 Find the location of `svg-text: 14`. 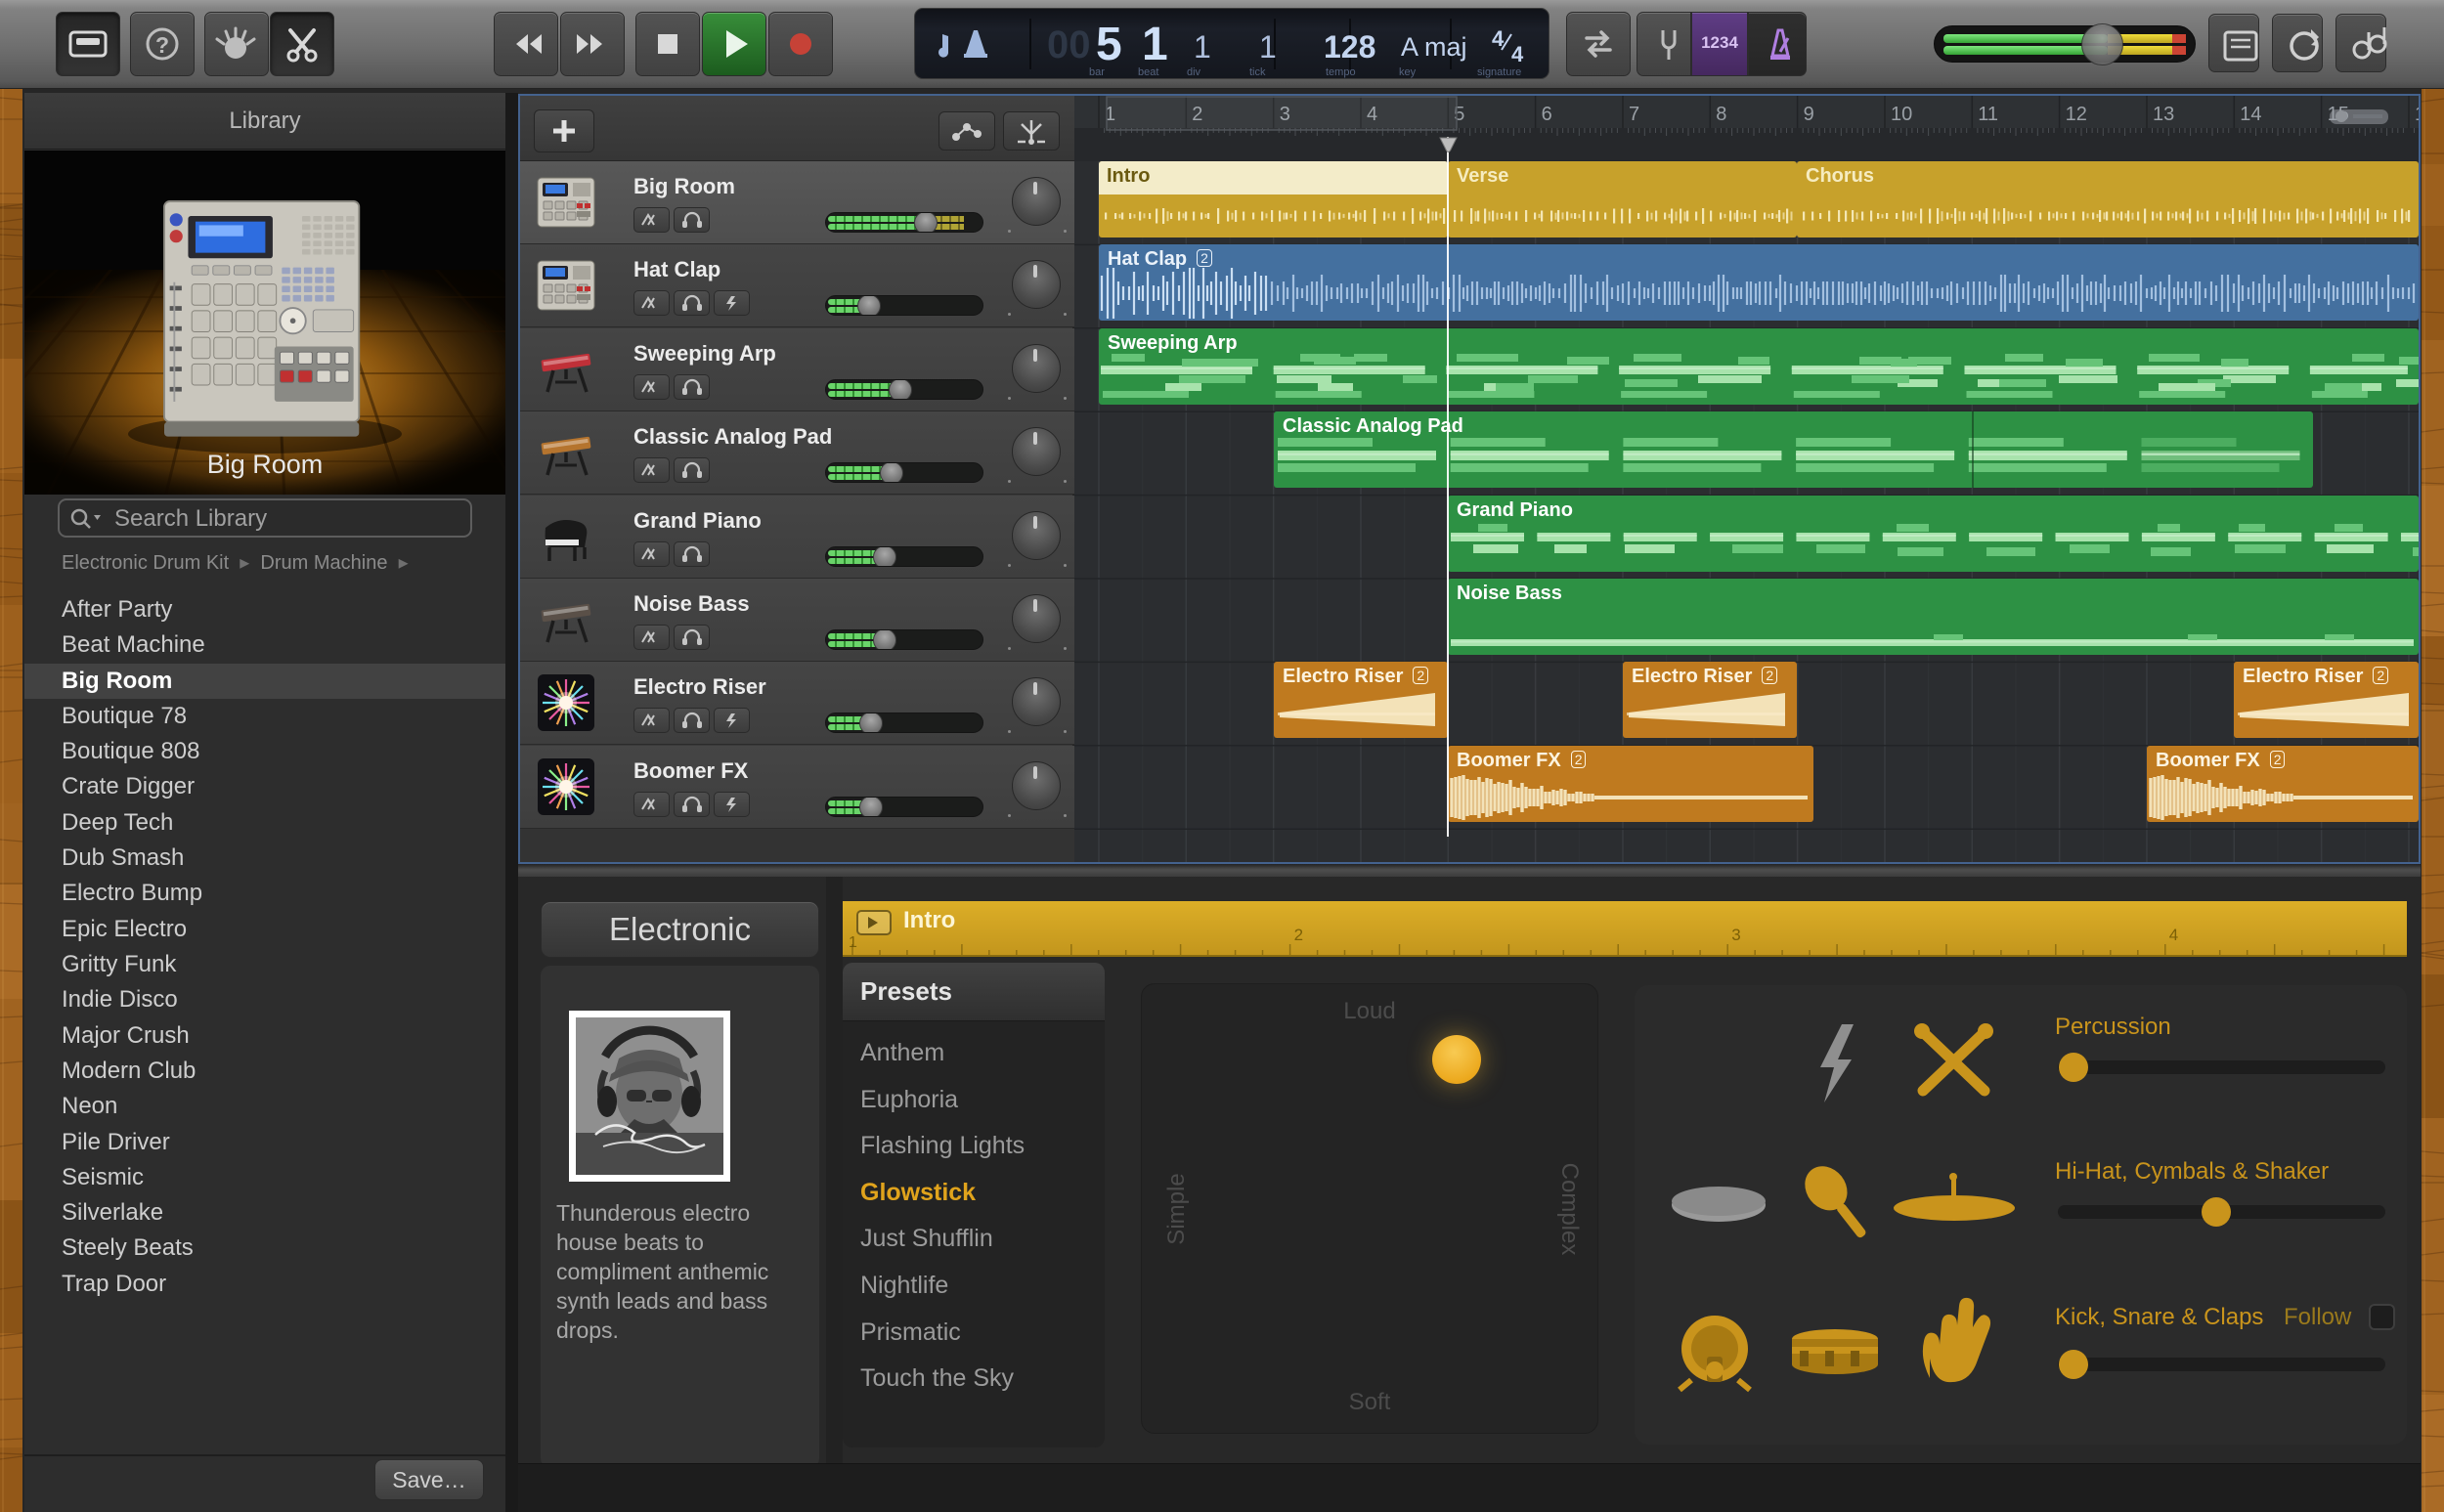

svg-text: 14 is located at coordinates (2250, 114).